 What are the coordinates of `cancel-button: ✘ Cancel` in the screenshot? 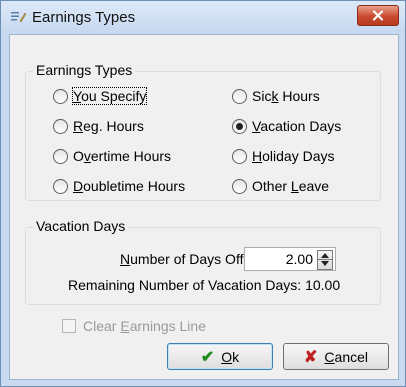 It's located at (336, 356).